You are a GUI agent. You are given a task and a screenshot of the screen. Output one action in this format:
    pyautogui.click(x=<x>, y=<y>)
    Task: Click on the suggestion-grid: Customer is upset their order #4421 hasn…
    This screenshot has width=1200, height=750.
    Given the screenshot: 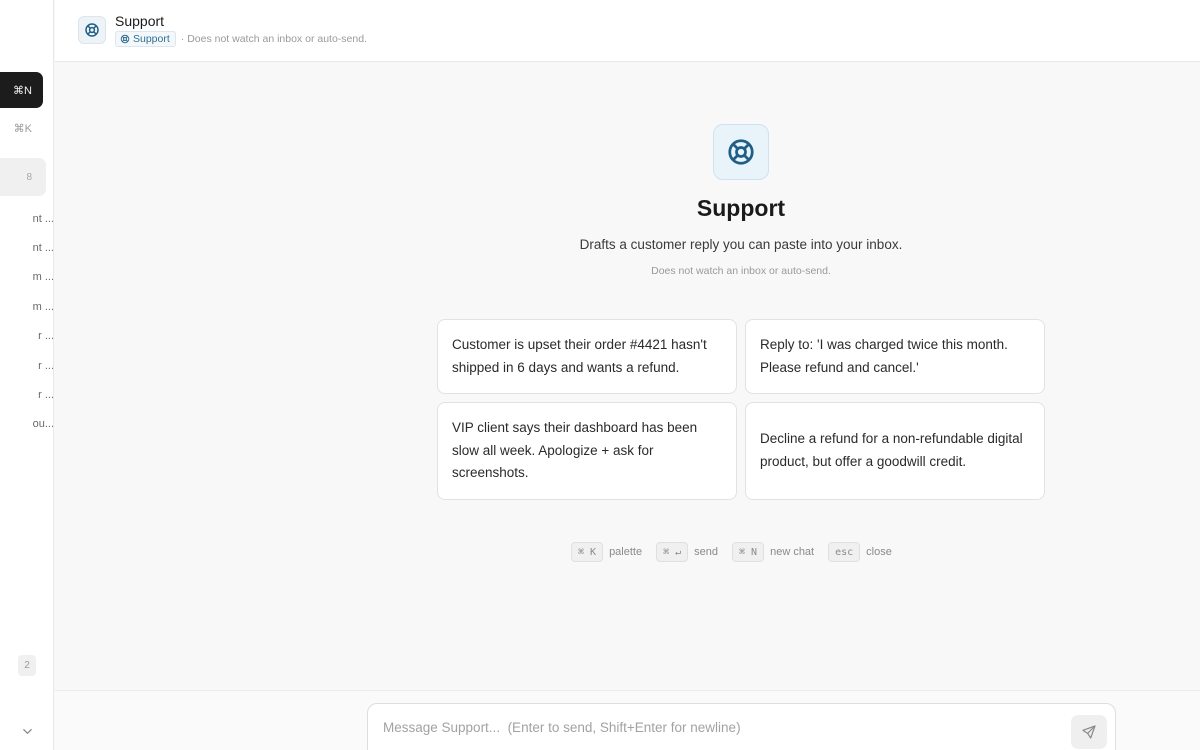 What is the action you would take?
    pyautogui.click(x=742, y=409)
    